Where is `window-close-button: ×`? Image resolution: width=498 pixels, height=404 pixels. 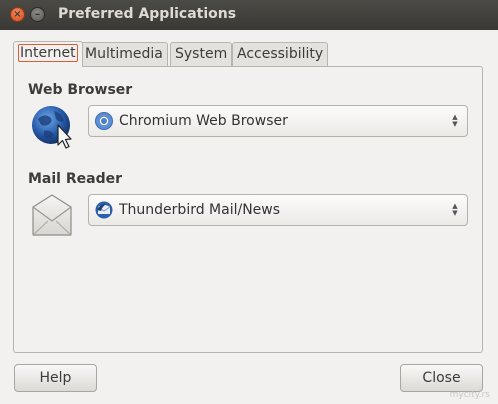 window-close-button: × is located at coordinates (17, 14).